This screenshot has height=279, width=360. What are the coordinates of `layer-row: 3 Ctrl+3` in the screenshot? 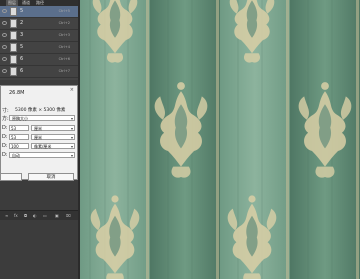 It's located at (39, 36).